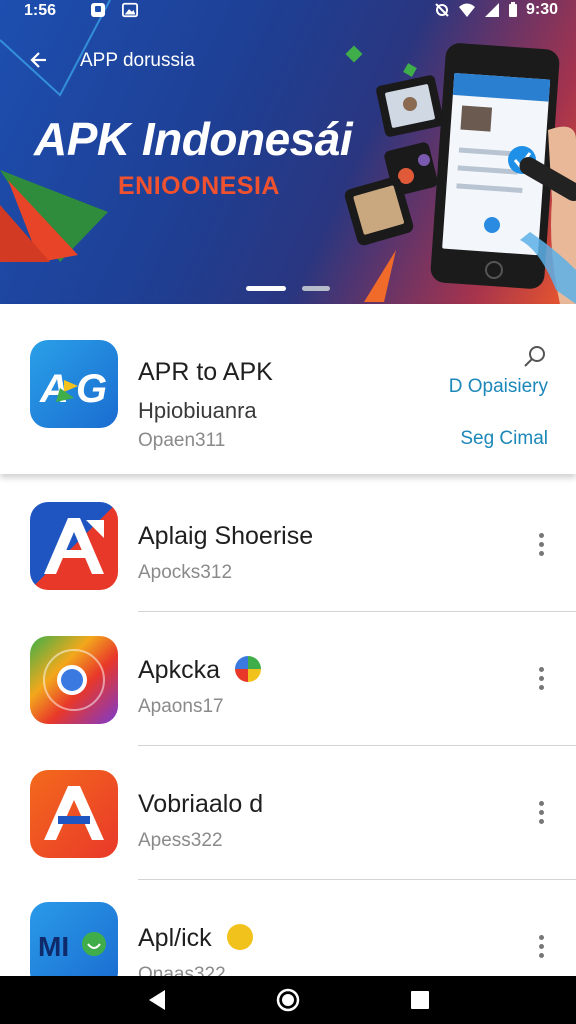 This screenshot has width=576, height=1024. Describe the element at coordinates (185, 572) in the screenshot. I see `app-meta: Apocks312` at that location.